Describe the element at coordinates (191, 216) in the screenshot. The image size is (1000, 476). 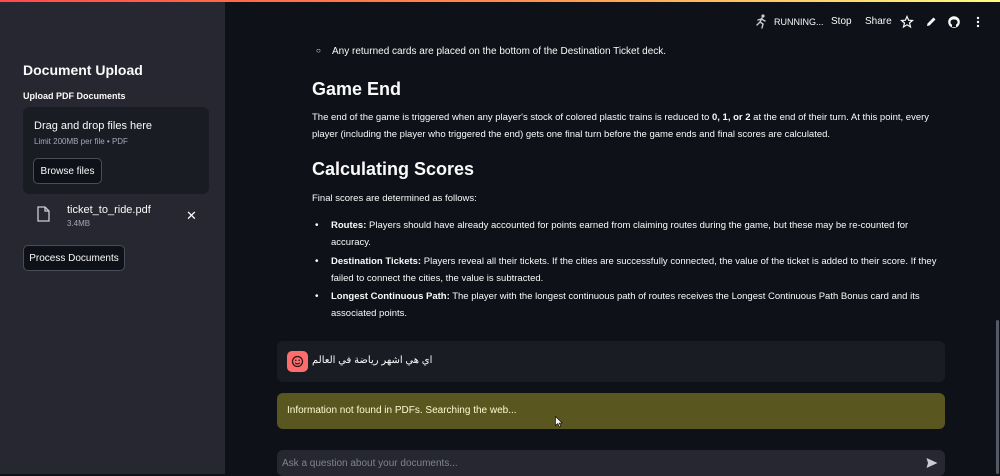
I see `close-icon: ✕` at that location.